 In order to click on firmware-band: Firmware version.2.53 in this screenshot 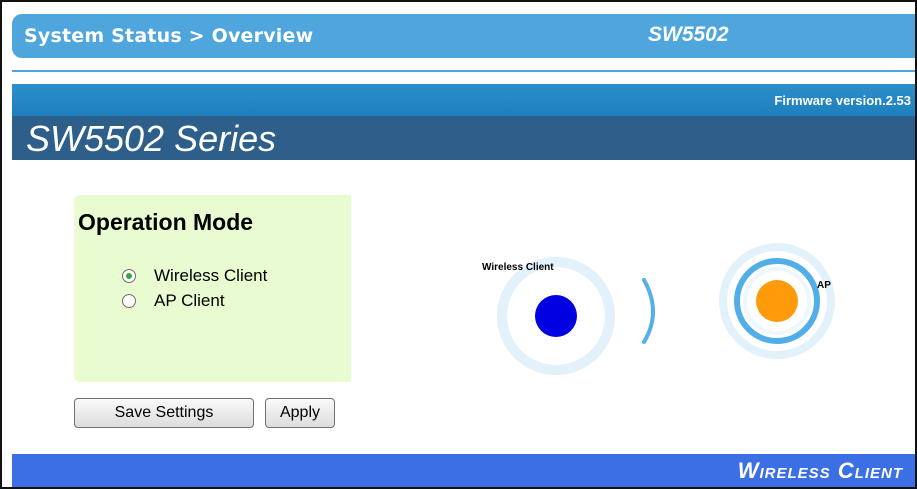, I will do `click(463, 100)`.